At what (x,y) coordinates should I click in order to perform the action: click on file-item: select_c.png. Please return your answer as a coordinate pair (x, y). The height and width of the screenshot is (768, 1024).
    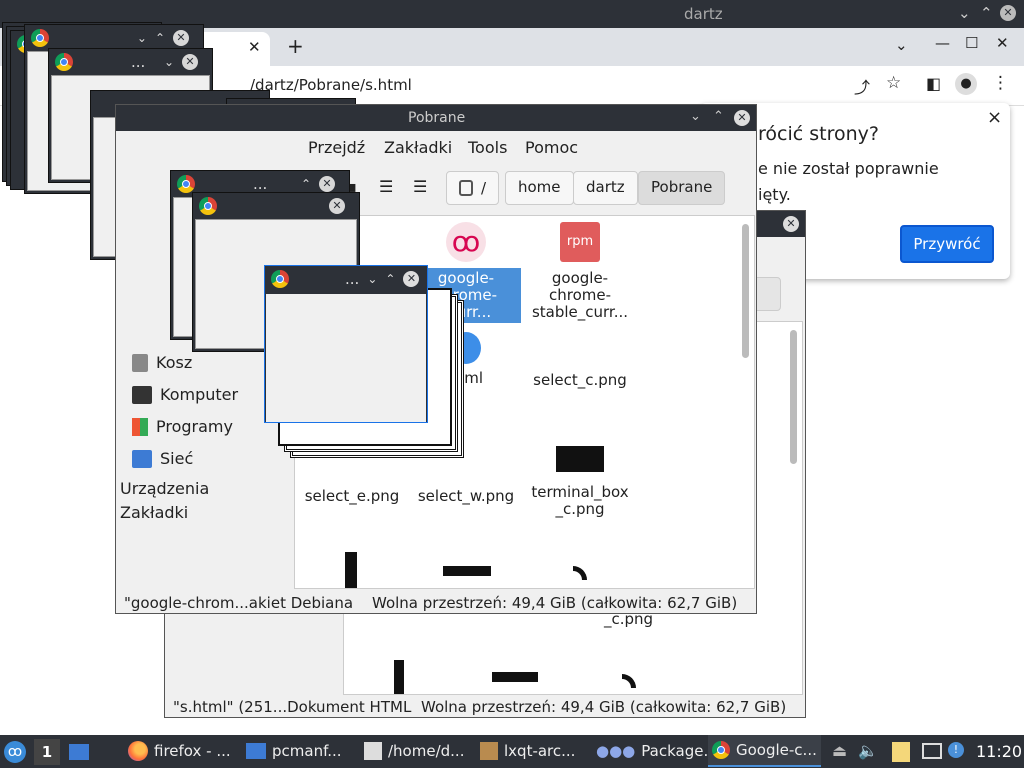
    Looking at the image, I should click on (580, 360).